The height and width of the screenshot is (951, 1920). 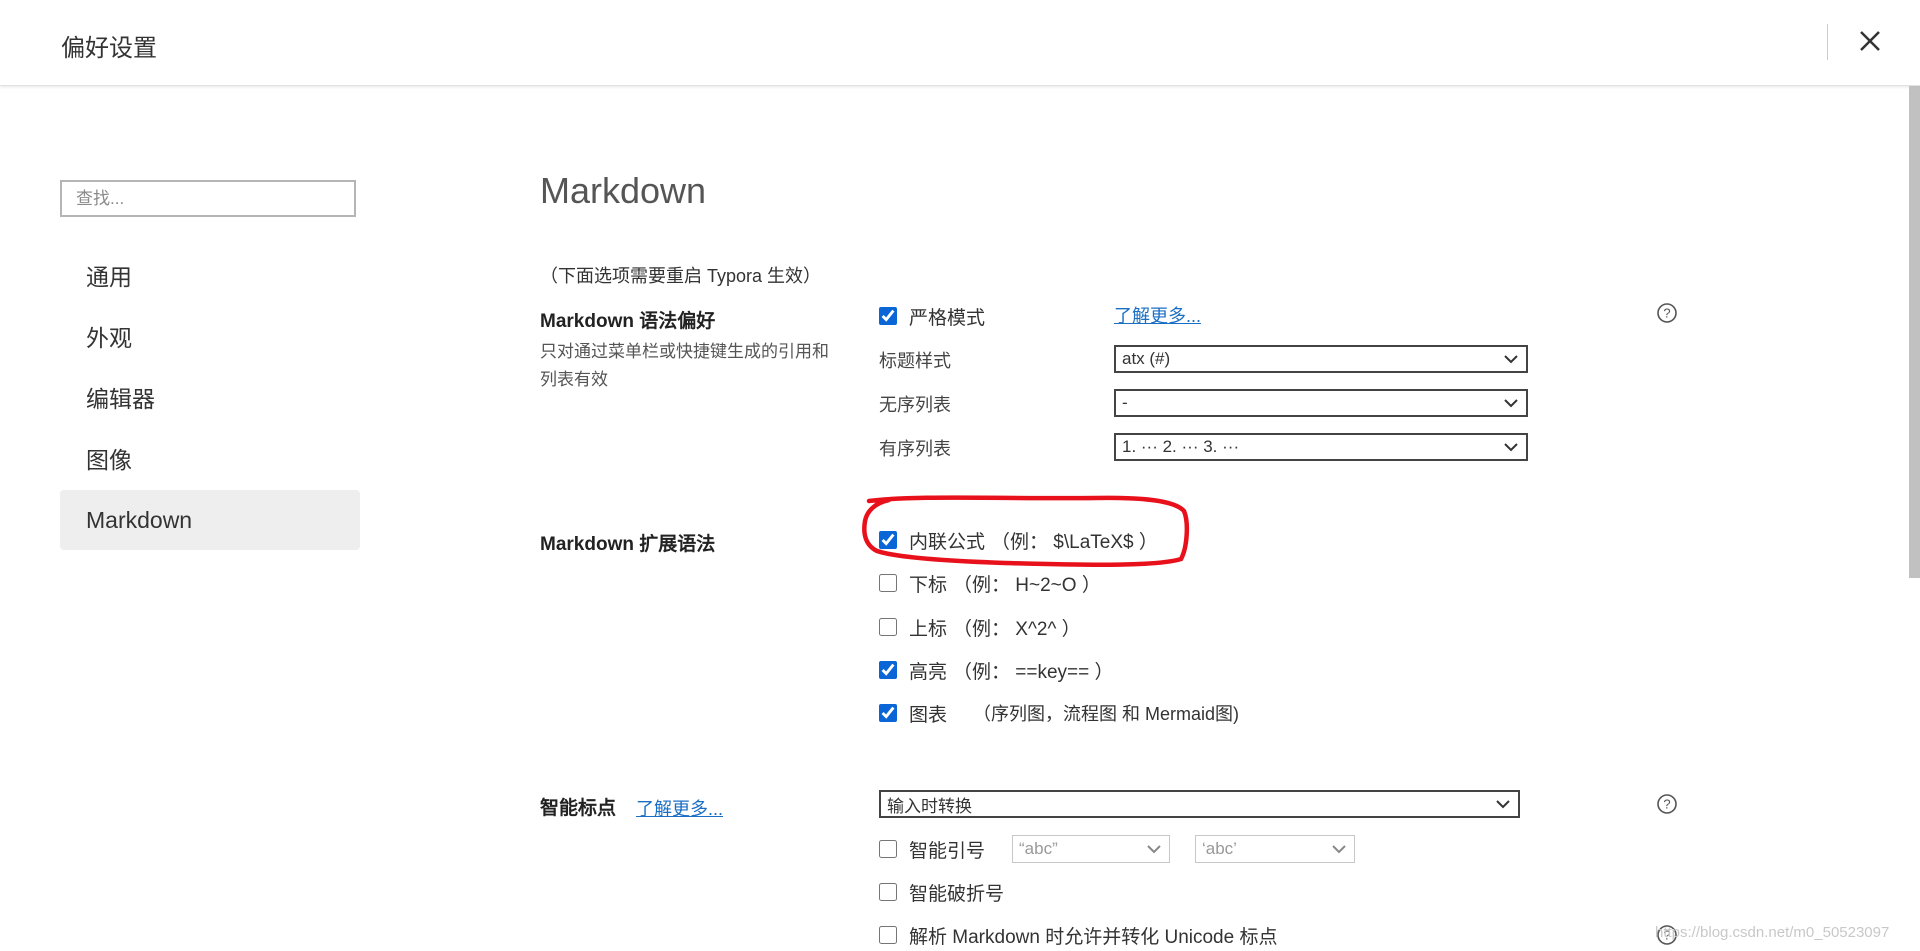 I want to click on superscript-checkbox, so click(x=888, y=627).